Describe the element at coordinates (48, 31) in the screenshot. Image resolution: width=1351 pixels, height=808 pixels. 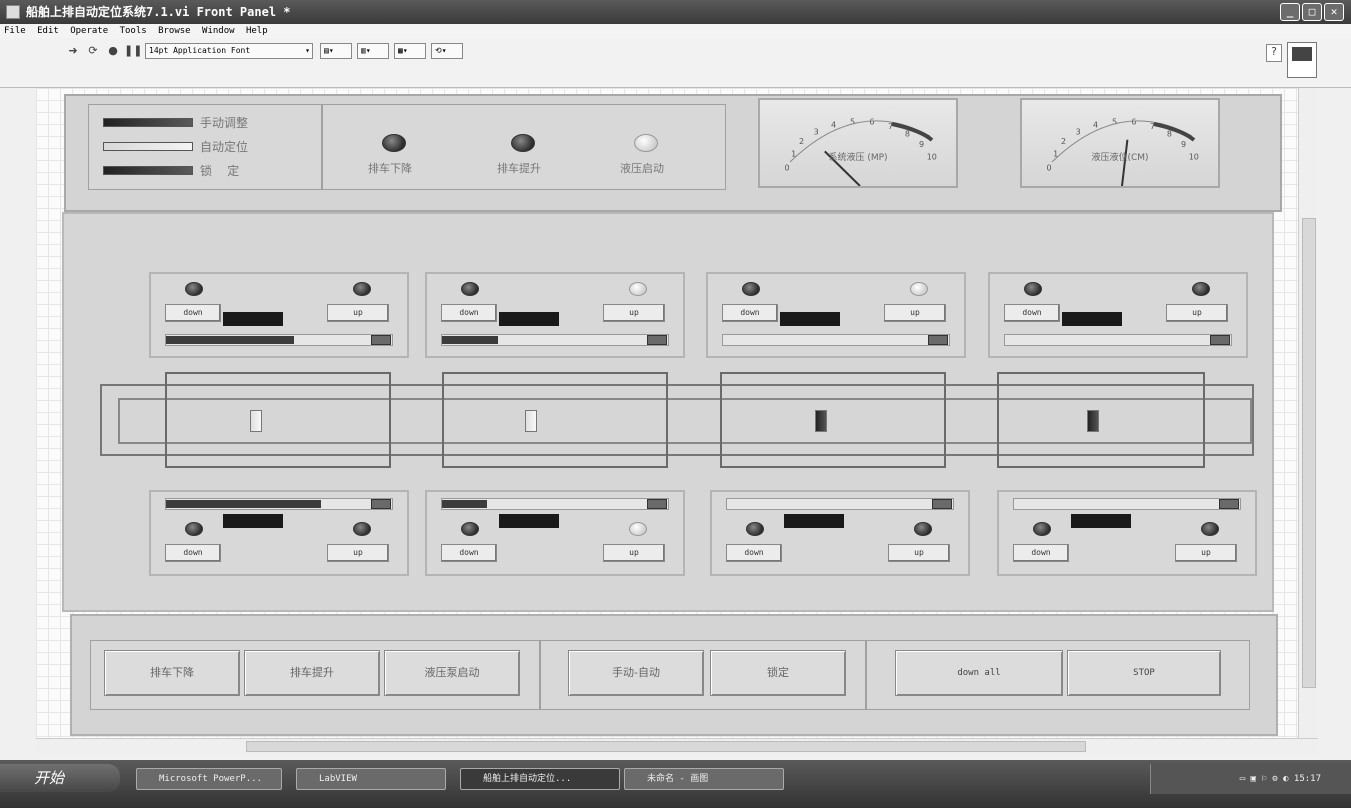
I see `menu-edit: Edit` at that location.